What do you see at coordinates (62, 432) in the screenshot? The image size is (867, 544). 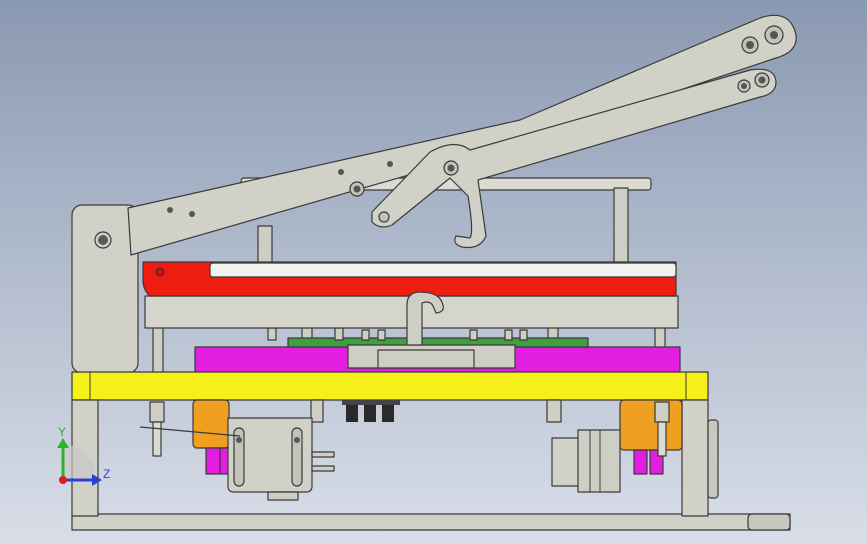 I see `y-axis-label: Y` at bounding box center [62, 432].